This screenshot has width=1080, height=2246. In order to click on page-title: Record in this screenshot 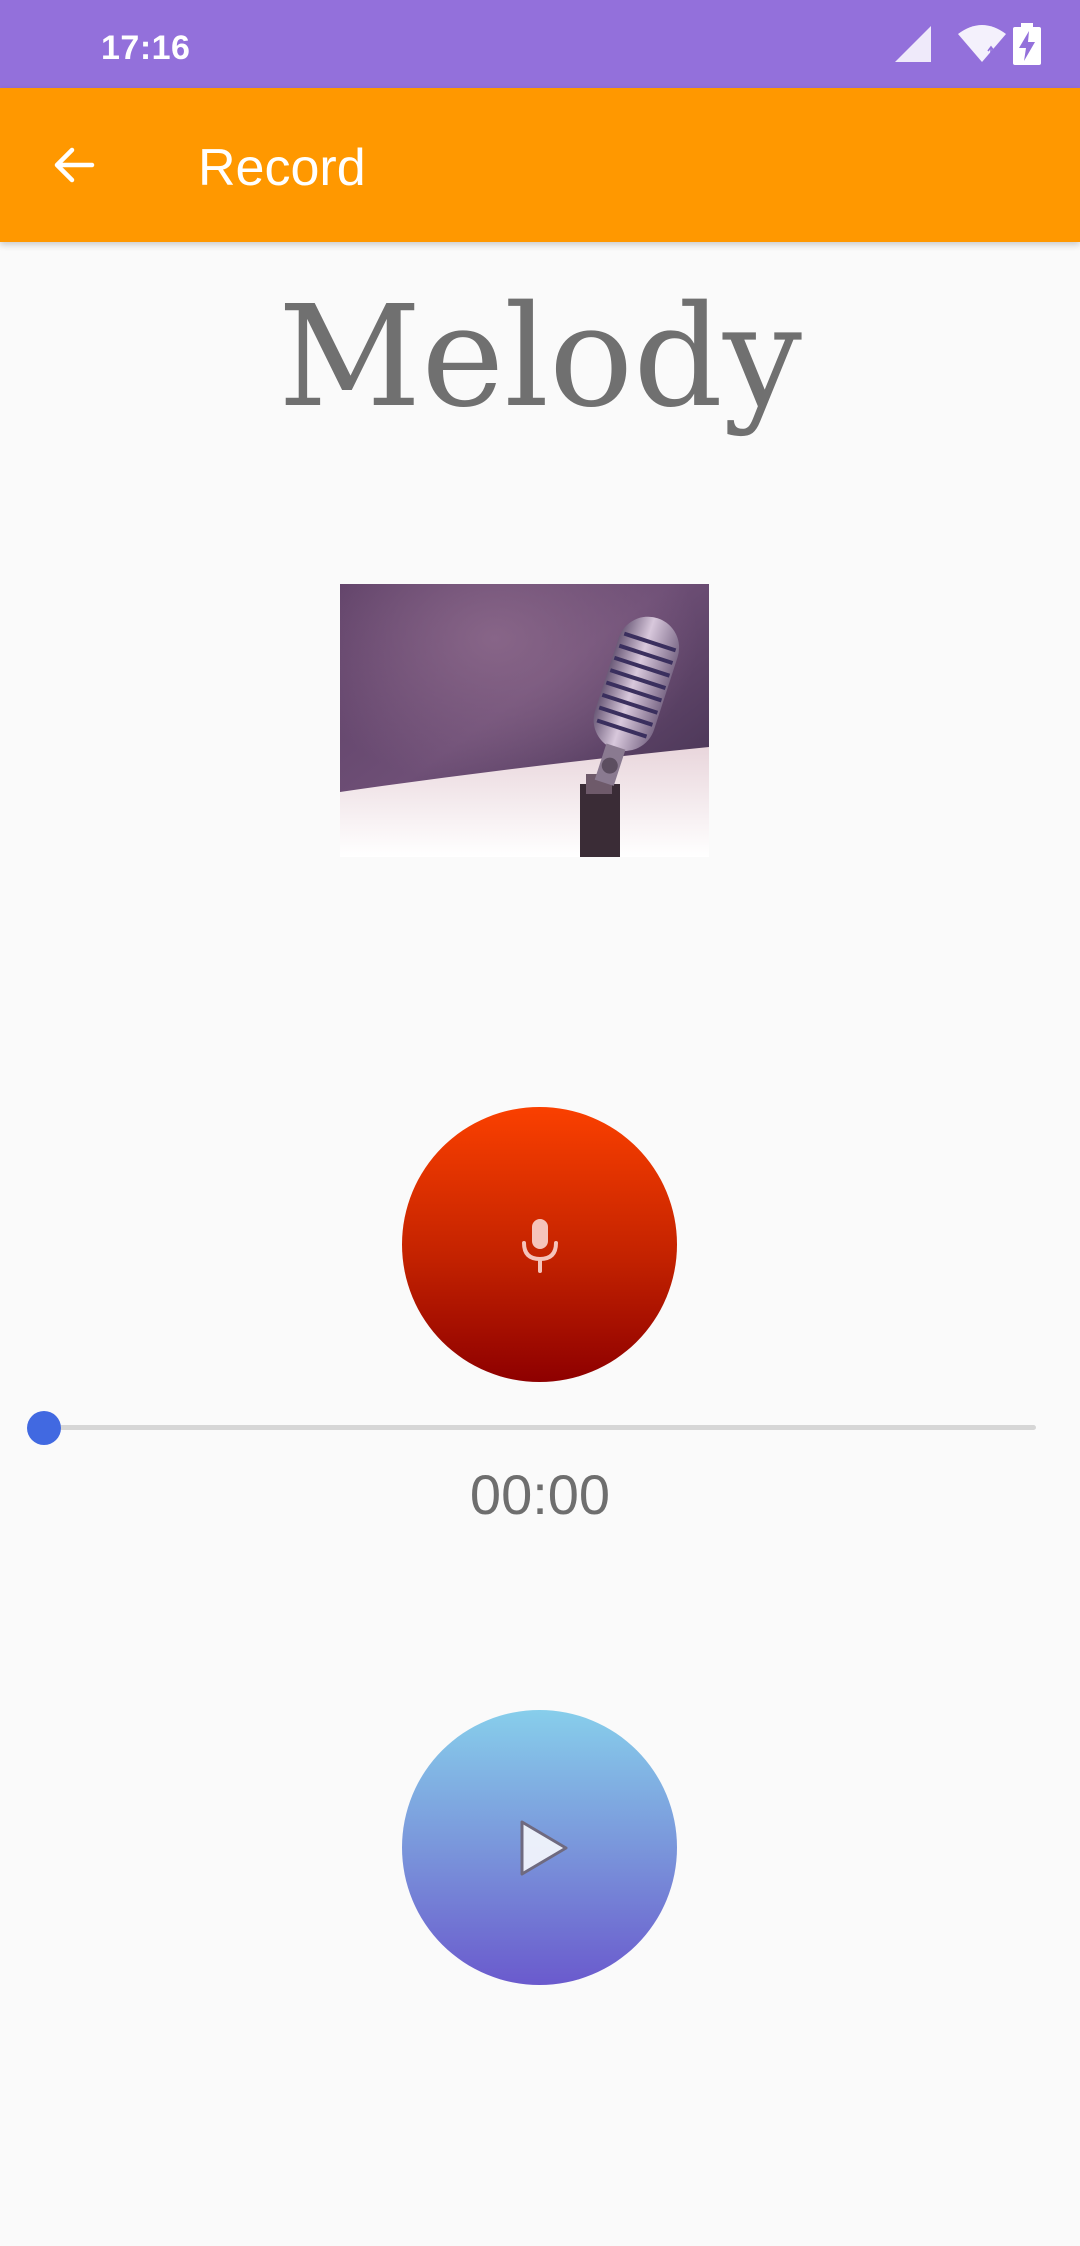, I will do `click(282, 168)`.